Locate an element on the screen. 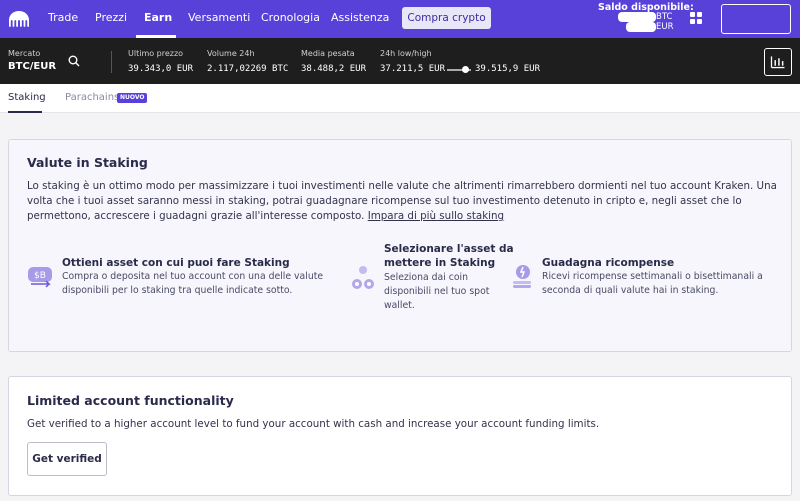  range-label: 24h low/high is located at coordinates (406, 53).